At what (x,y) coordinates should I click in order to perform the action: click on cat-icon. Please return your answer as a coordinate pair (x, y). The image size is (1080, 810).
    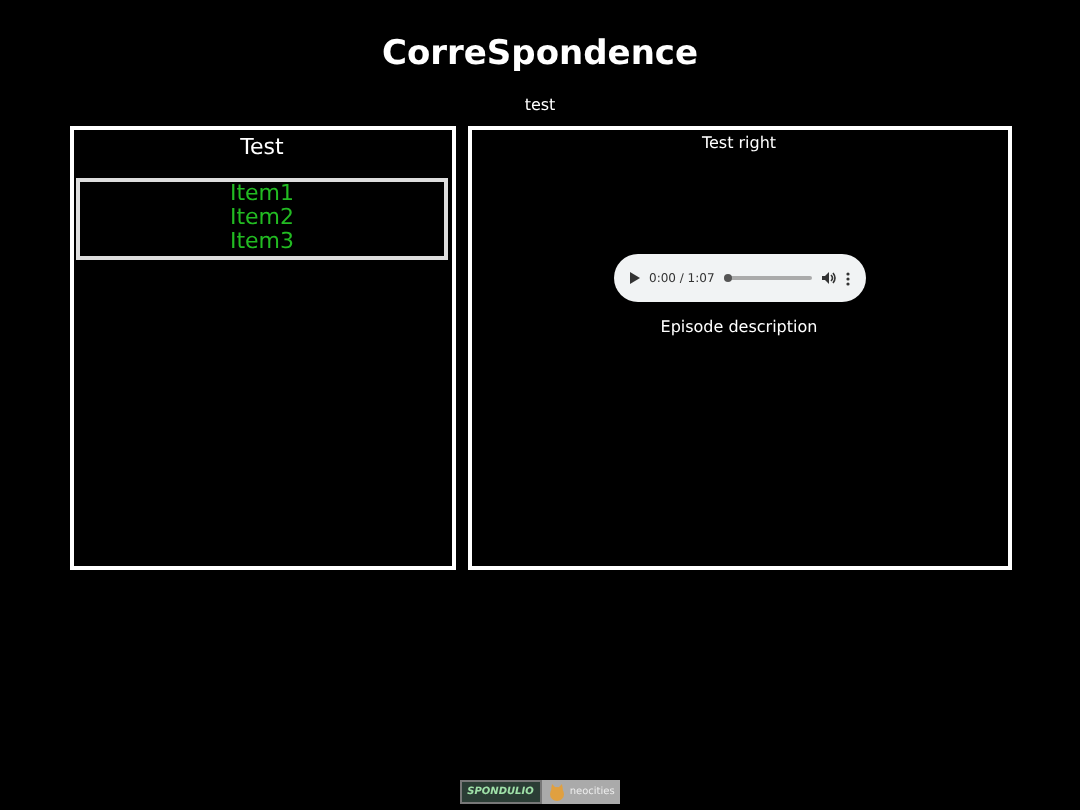
    Looking at the image, I should click on (556, 792).